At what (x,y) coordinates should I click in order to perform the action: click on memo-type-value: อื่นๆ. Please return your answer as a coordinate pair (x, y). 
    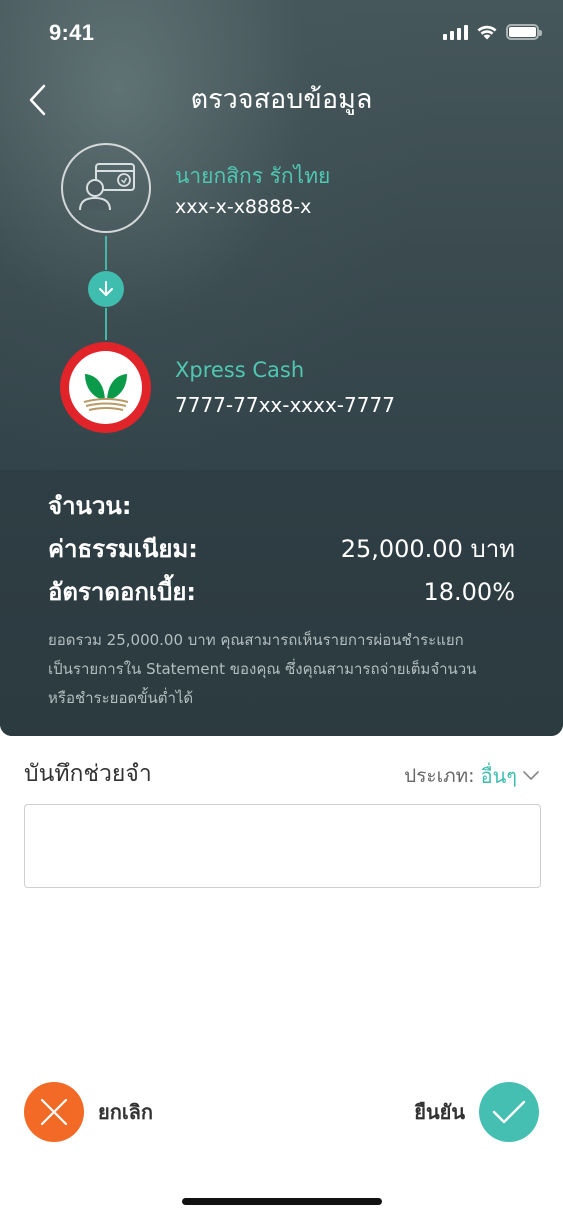
    Looking at the image, I should click on (498, 776).